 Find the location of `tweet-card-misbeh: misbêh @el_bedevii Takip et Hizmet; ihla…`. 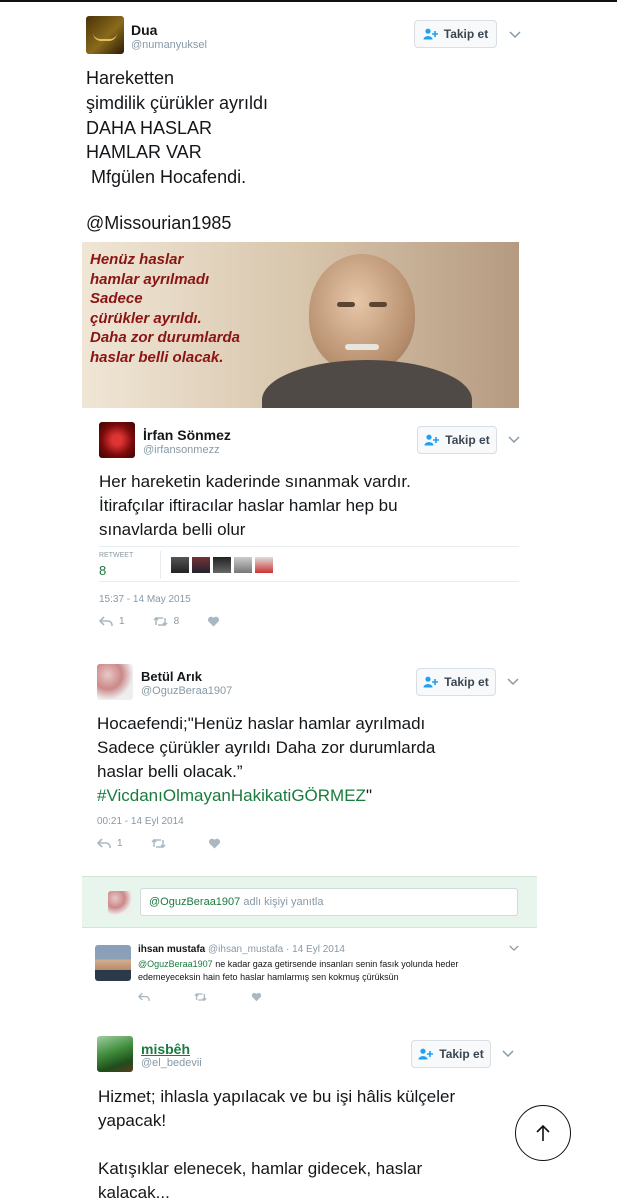

tweet-card-misbeh: misbêh @el_bedevii Takip et Hizmet; ihla… is located at coordinates (309, 1112).